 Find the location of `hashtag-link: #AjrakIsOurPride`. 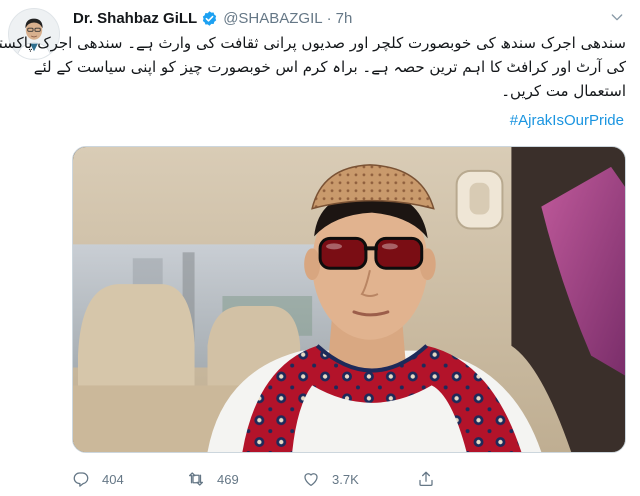

hashtag-link: #AjrakIsOurPride is located at coordinates (567, 120).